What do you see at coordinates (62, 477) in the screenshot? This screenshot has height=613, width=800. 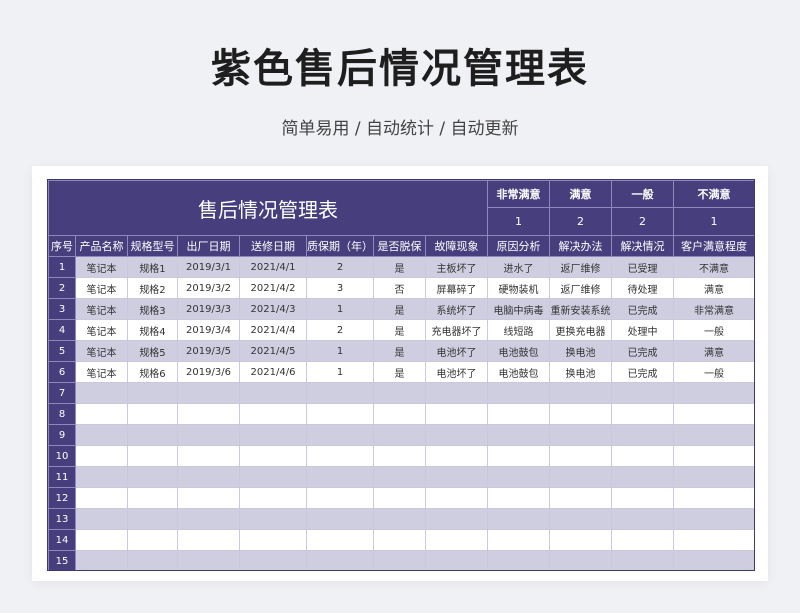 I see `row-number-cell: 11` at bounding box center [62, 477].